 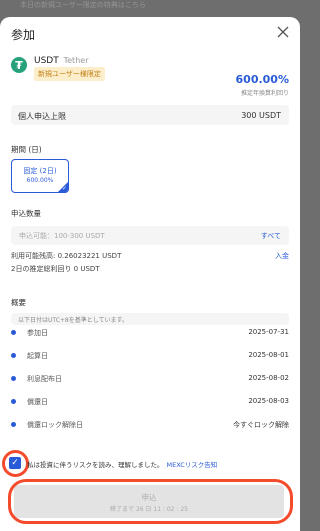 I want to click on period-option-fixed-2d: 固定 (2日) 600.00% ✓, so click(x=40, y=176).